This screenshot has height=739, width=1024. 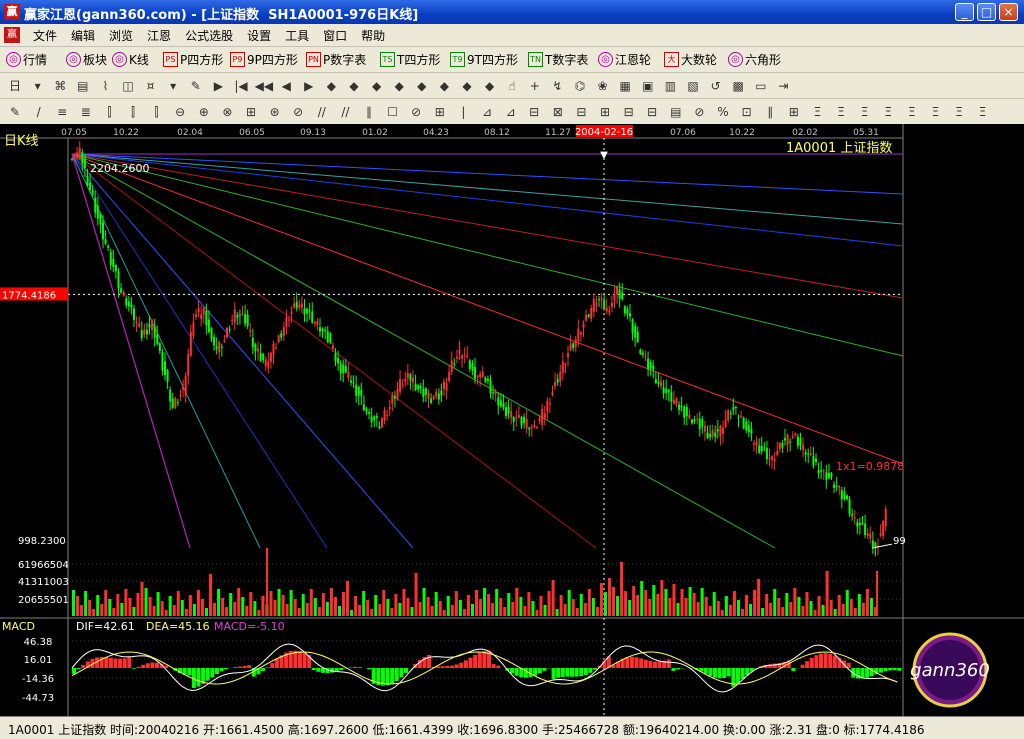 What do you see at coordinates (693, 86) in the screenshot?
I see `nav-tool-30-icon: ▧` at bounding box center [693, 86].